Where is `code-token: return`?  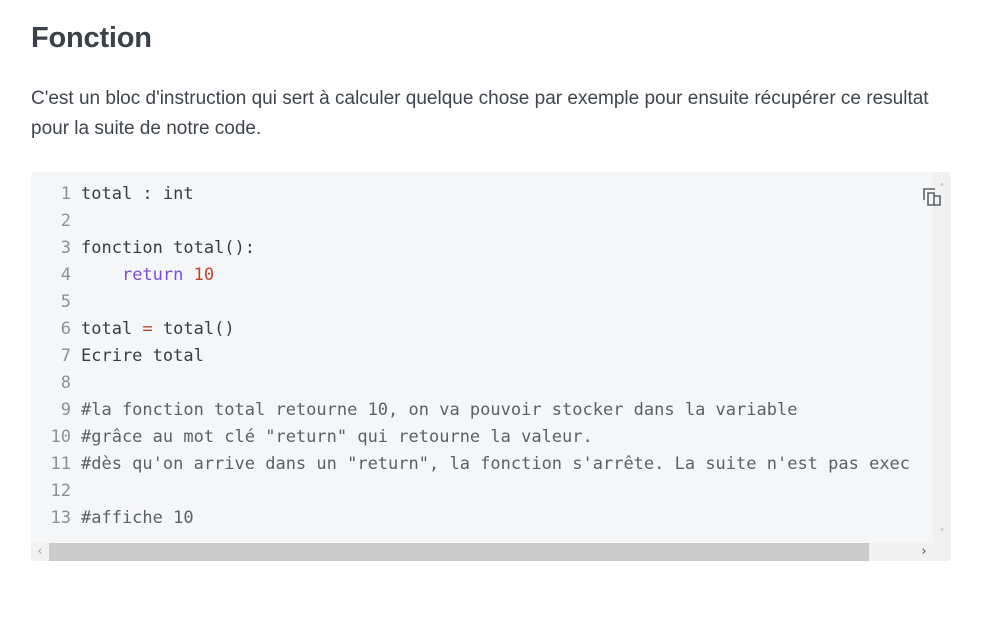 code-token: return is located at coordinates (152, 275).